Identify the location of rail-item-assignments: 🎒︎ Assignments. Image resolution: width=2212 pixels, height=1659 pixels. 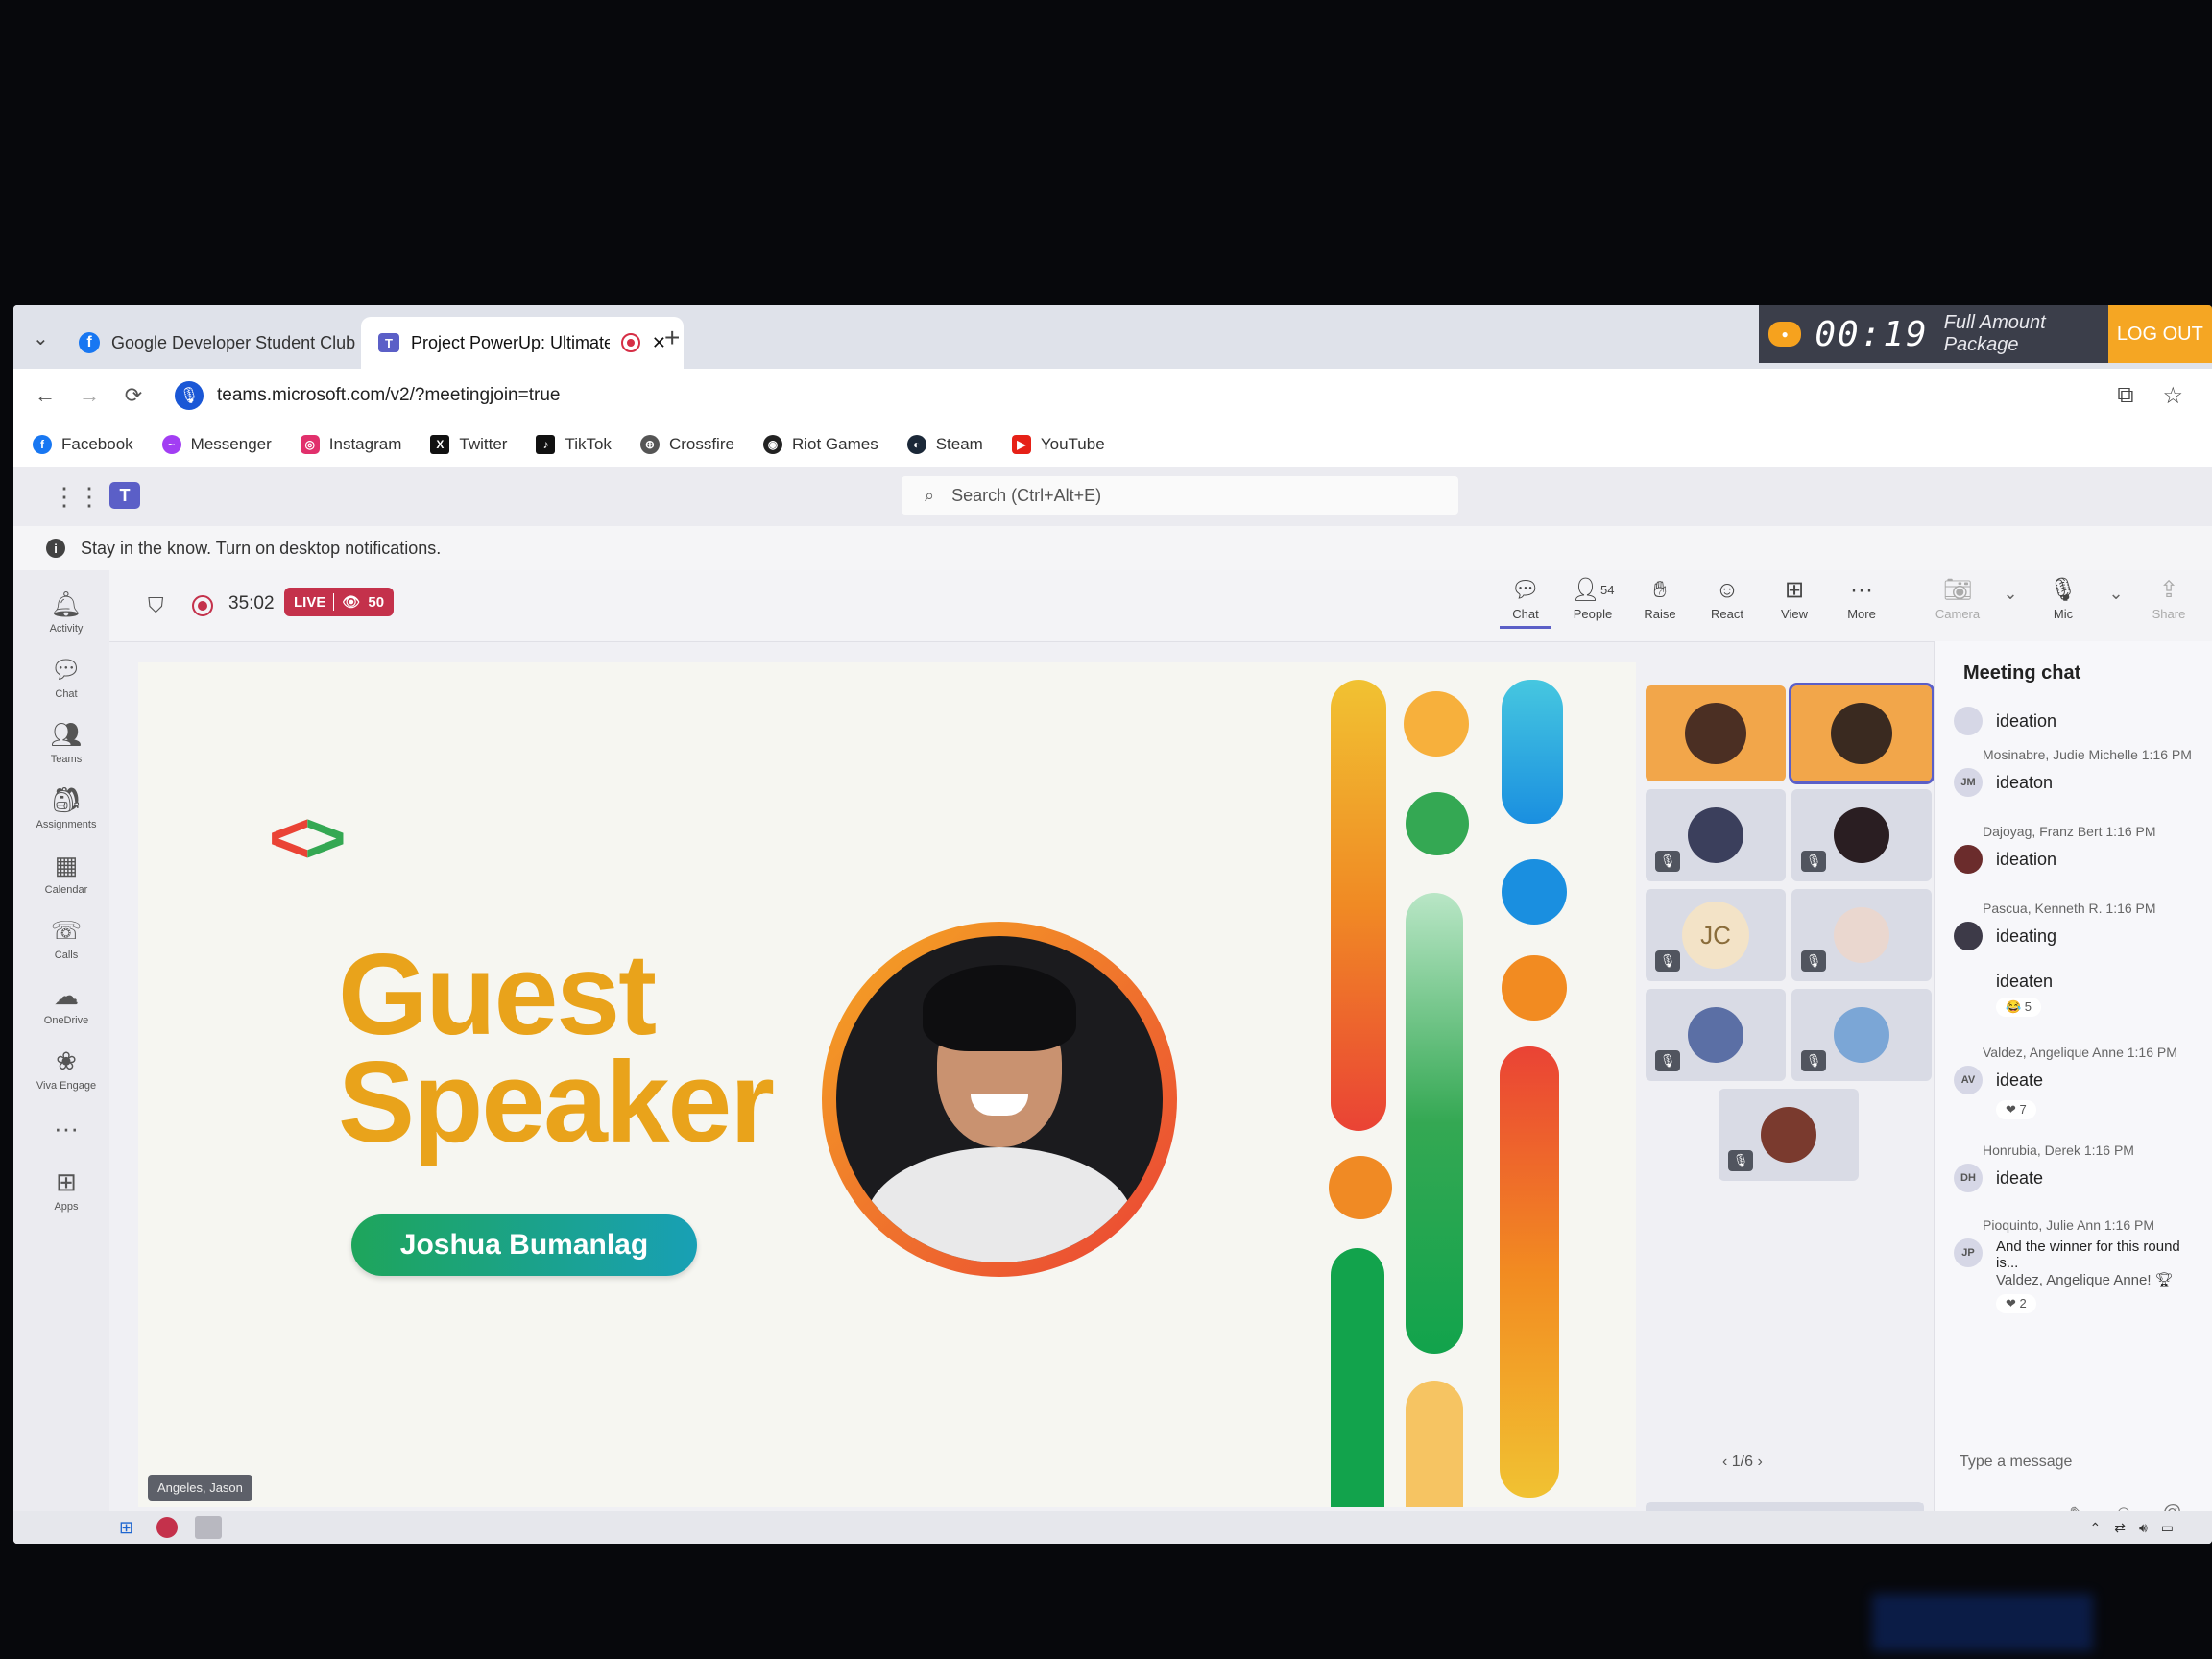
(66, 807).